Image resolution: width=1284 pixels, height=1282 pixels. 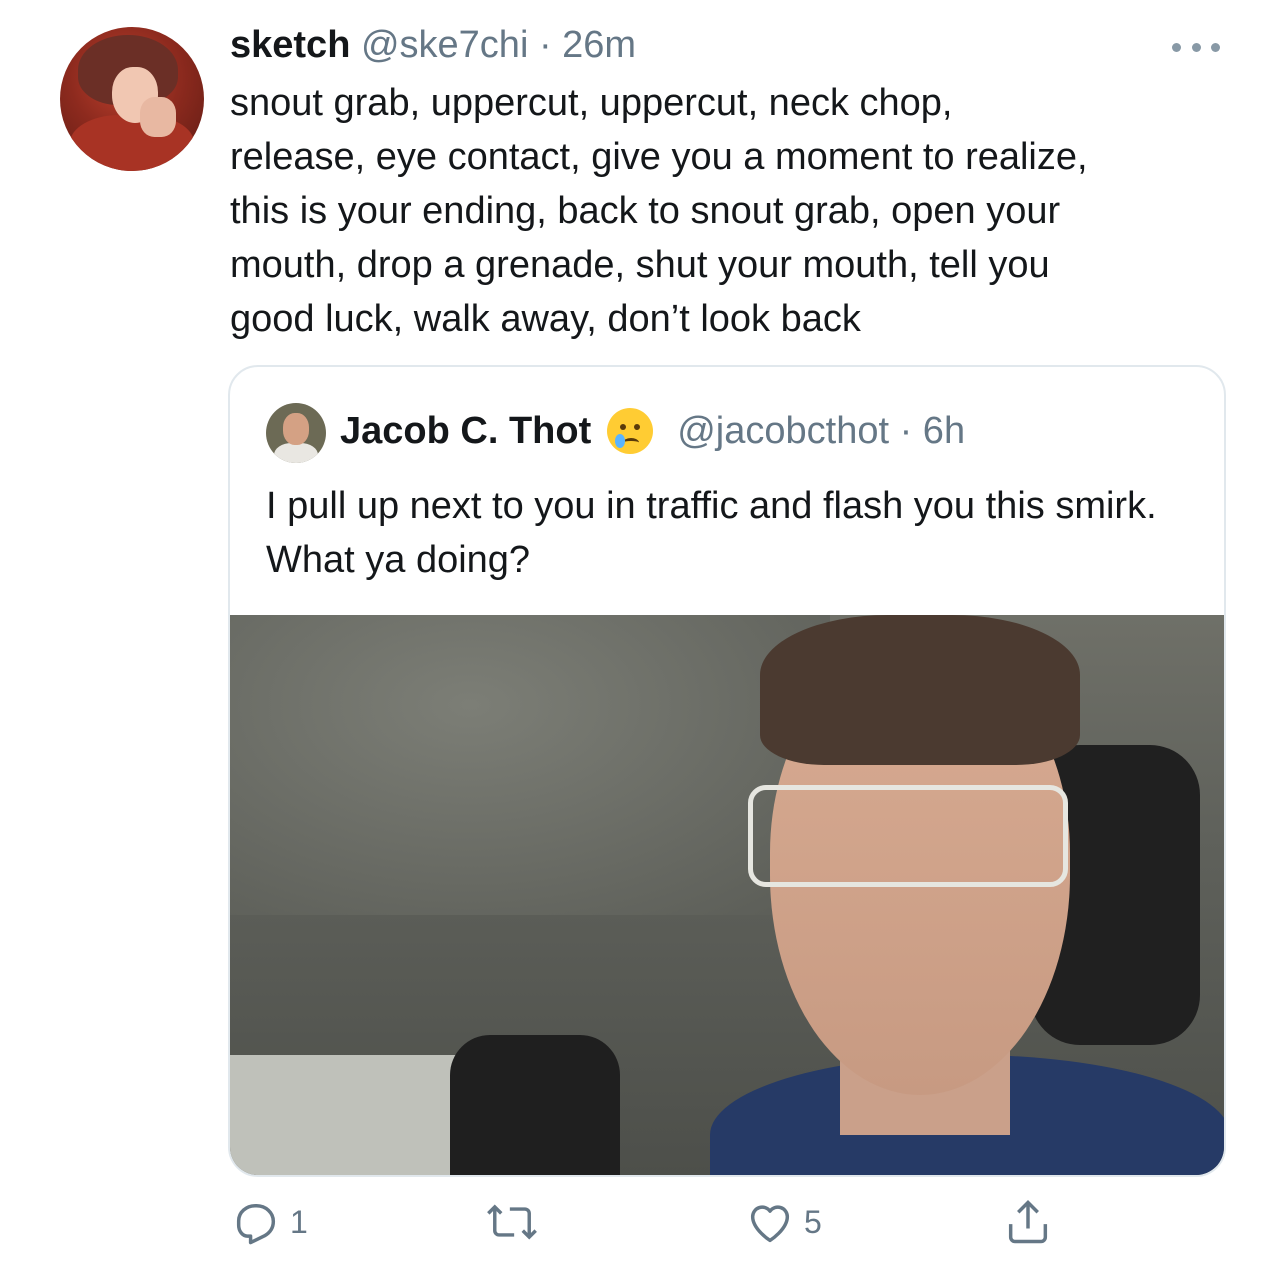 I want to click on tweet-actions: 1 5, so click(x=642, y=1226).